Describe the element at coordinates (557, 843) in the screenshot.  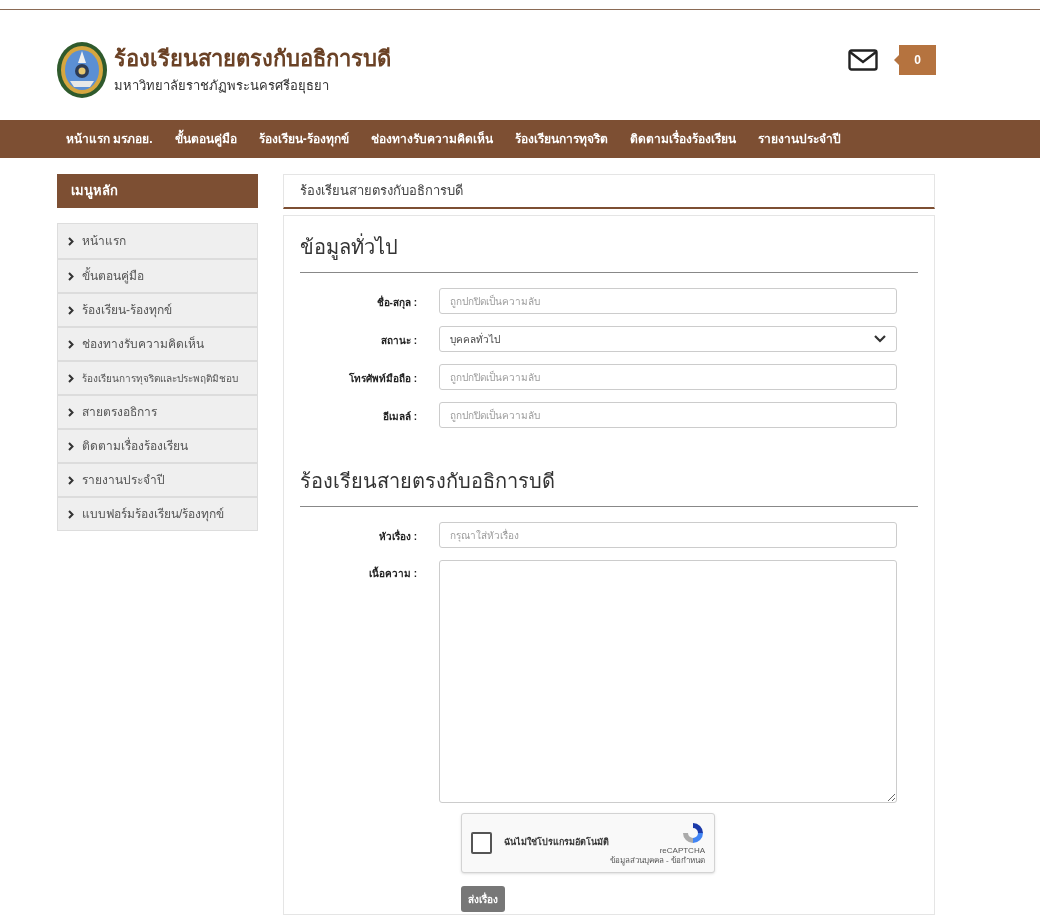
I see `captcha-label: ฉันไม่ใช่โปรแกรมอัตโนมัติ` at that location.